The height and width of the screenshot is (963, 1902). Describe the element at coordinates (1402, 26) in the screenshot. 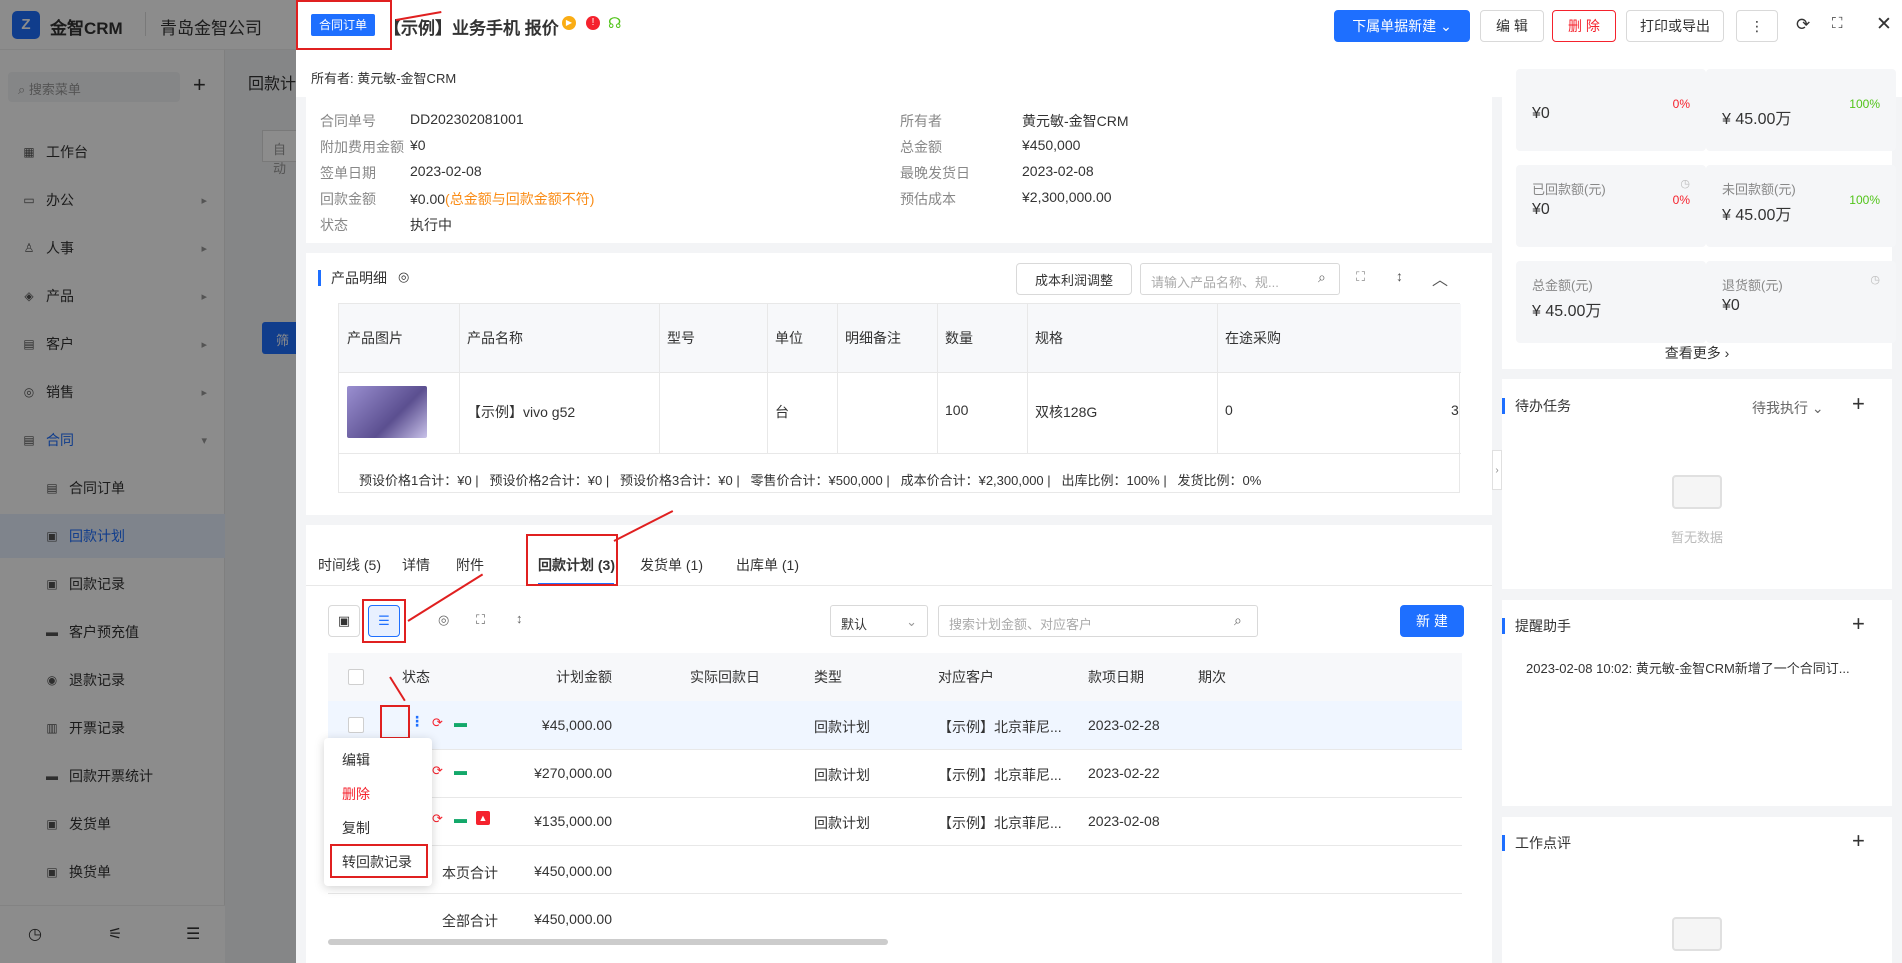

I see `new-sub-button: 下属单据新建 ⌄` at that location.